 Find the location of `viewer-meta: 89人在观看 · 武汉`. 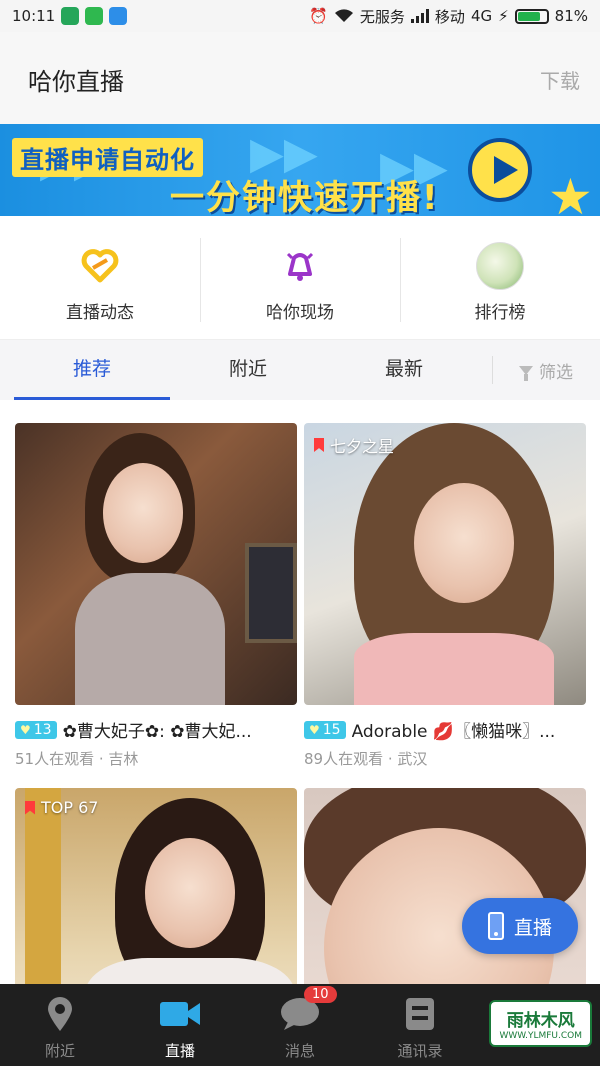

viewer-meta: 89人在观看 · 武汉 is located at coordinates (366, 759).